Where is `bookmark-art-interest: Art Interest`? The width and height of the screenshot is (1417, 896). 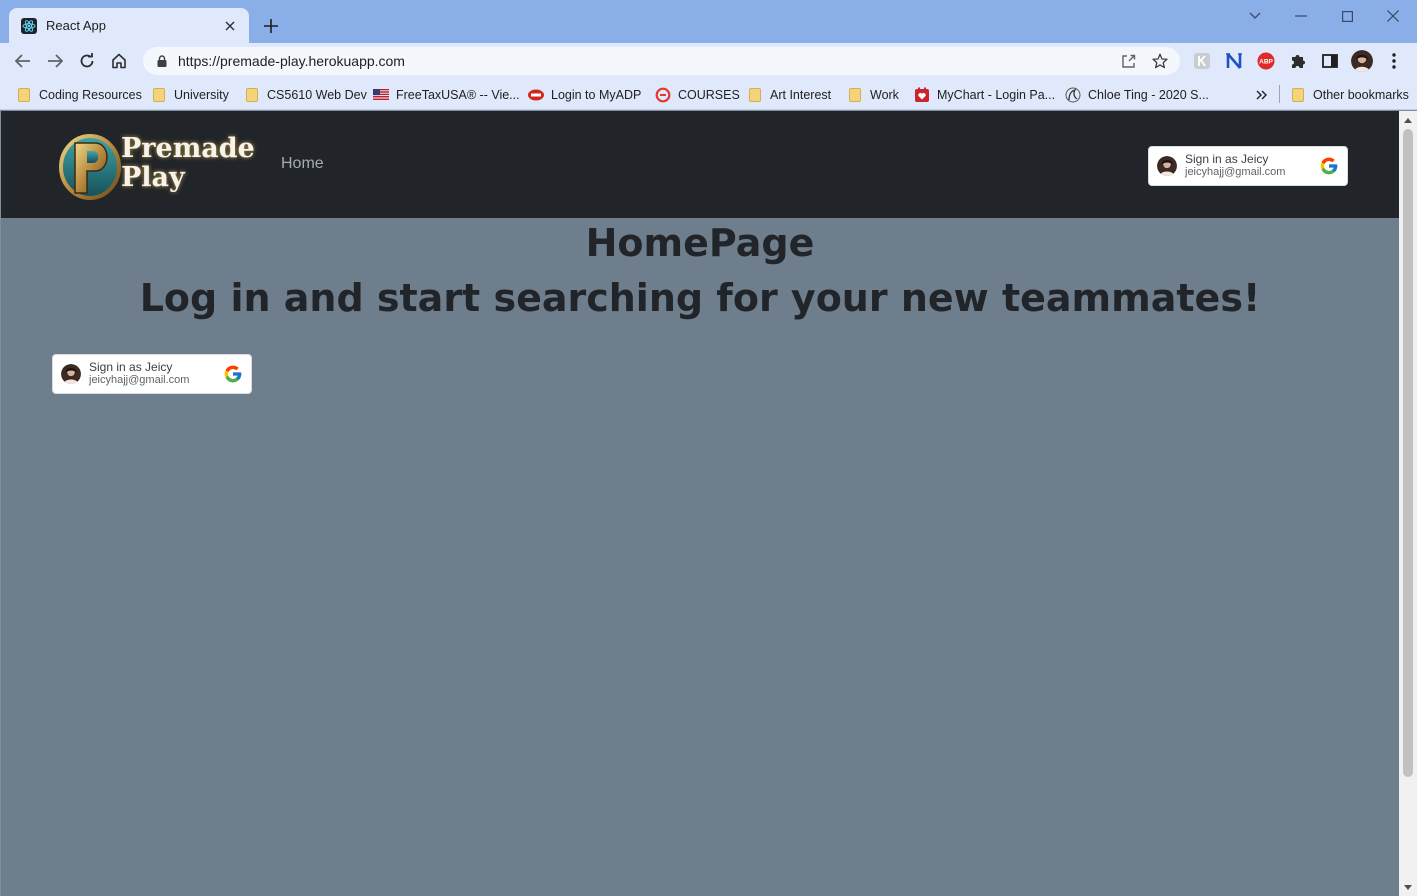 bookmark-art-interest: Art Interest is located at coordinates (789, 95).